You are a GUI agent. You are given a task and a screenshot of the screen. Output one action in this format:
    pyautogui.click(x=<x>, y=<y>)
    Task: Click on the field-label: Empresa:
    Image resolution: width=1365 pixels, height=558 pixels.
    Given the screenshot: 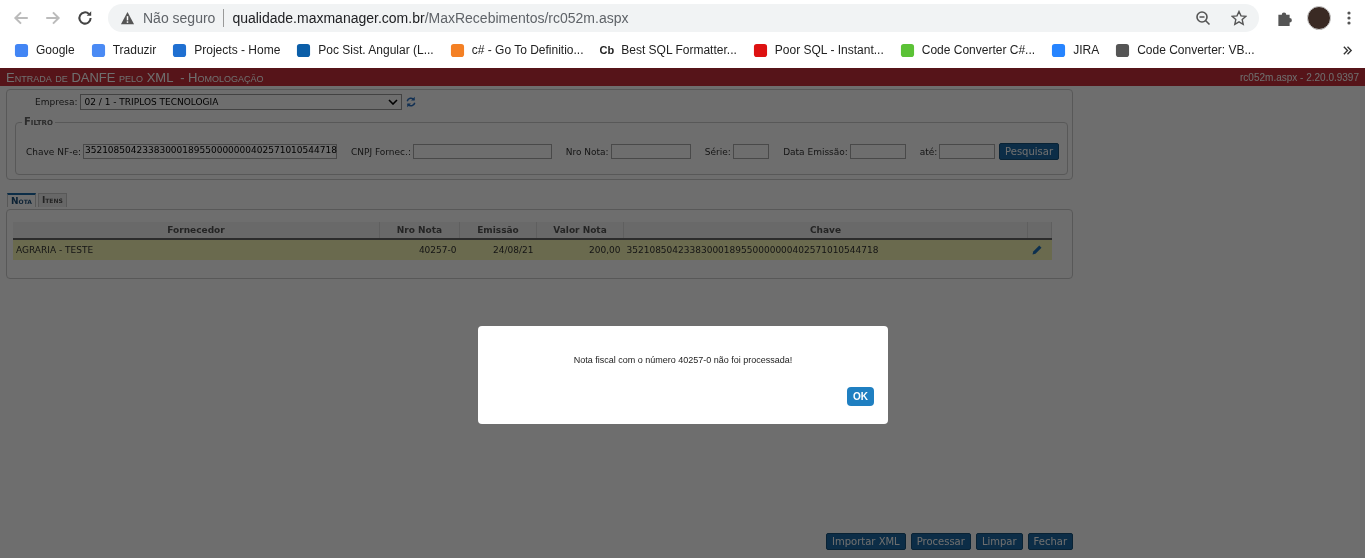 What is the action you would take?
    pyautogui.click(x=56, y=102)
    